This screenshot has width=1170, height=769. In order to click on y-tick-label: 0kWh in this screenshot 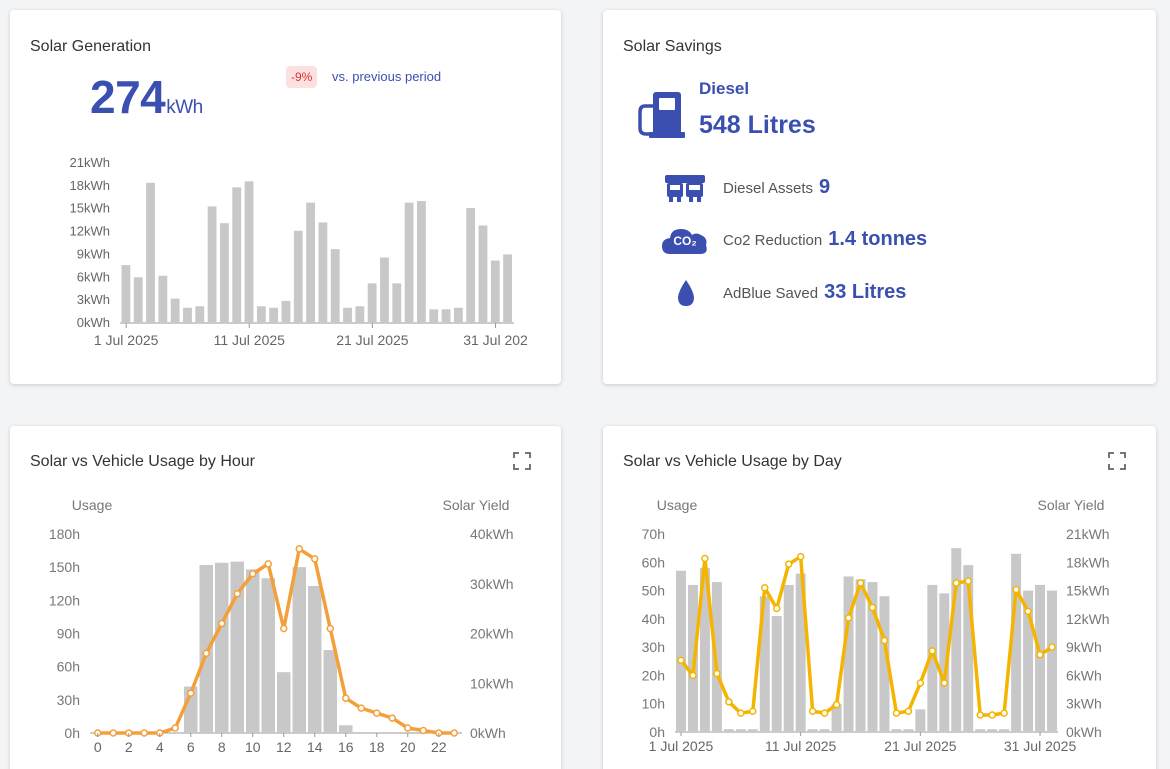, I will do `click(93, 322)`.